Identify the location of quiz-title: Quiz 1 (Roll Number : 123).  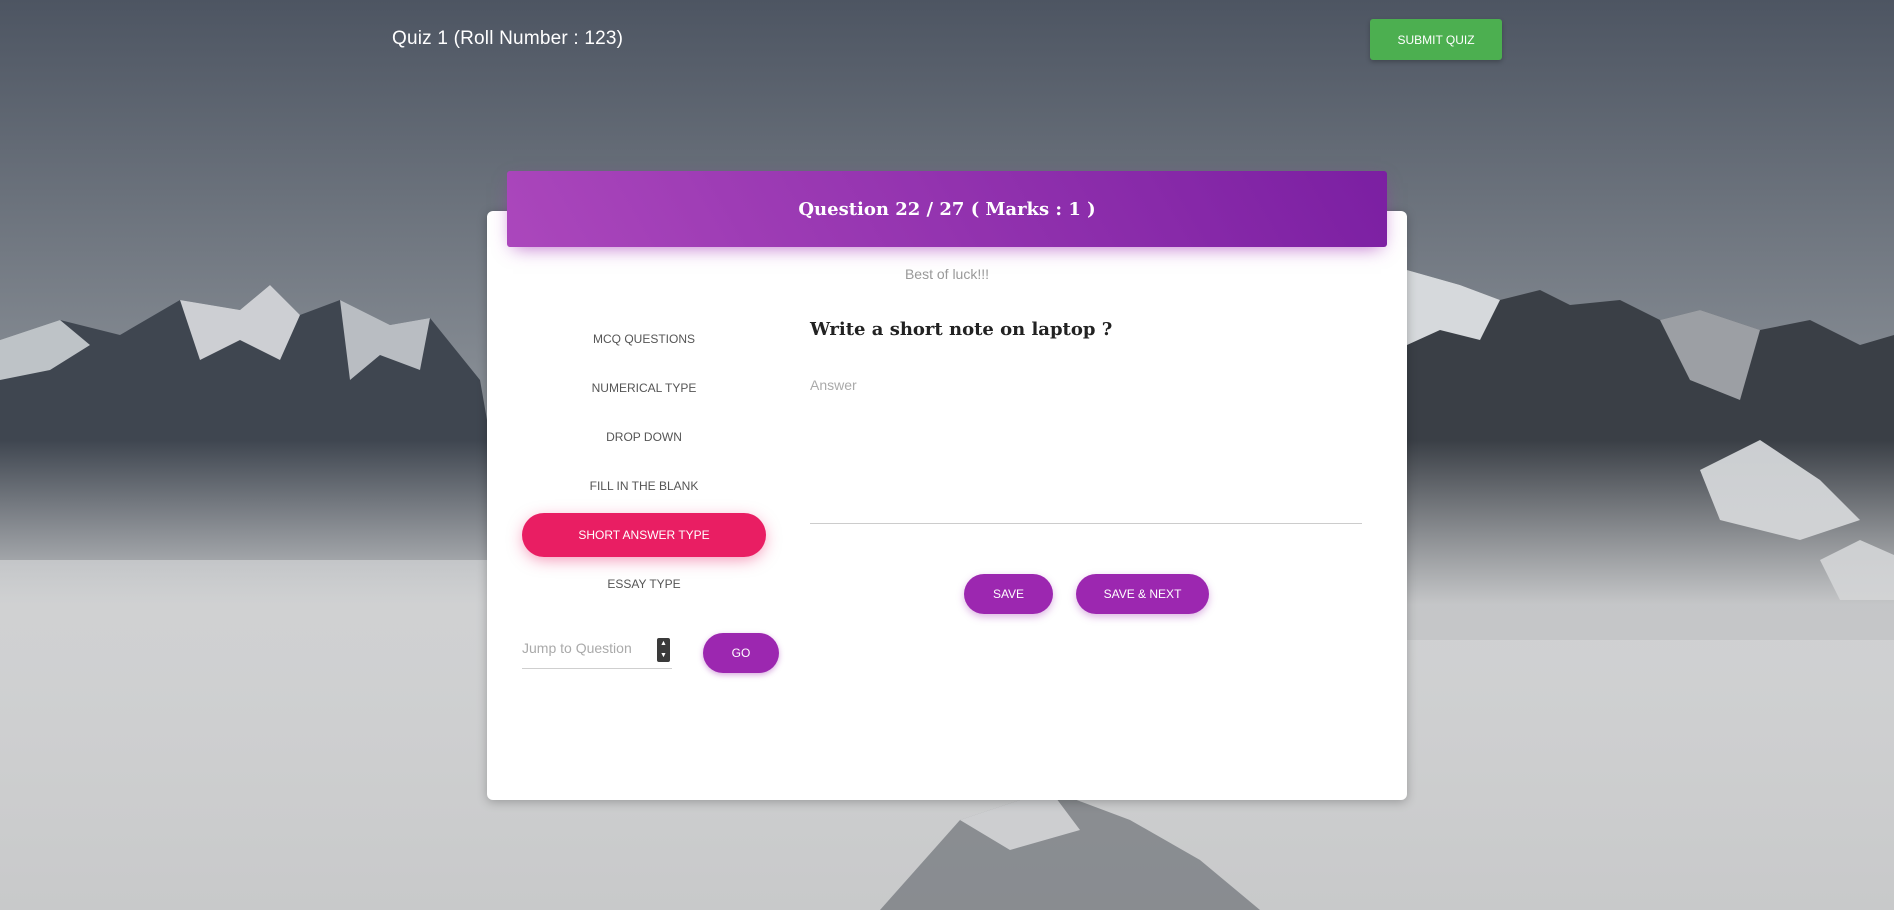
(508, 38).